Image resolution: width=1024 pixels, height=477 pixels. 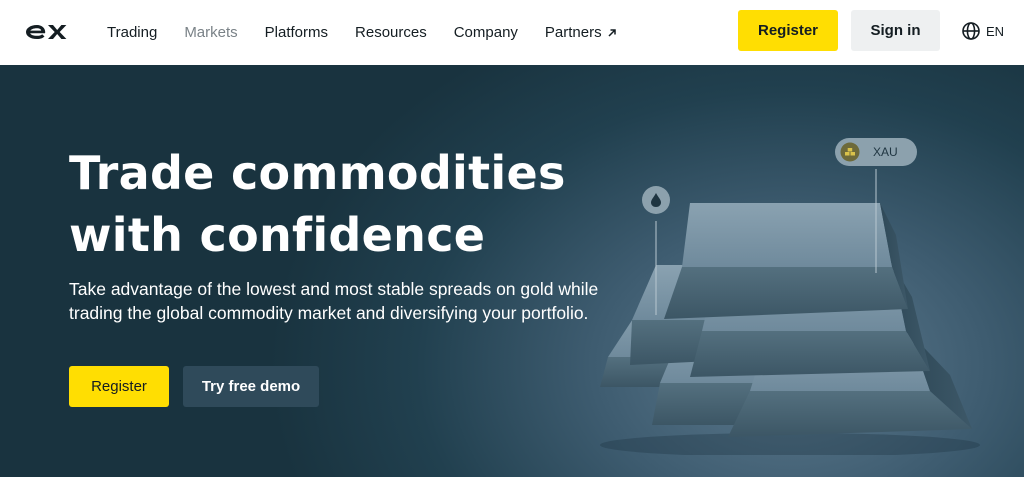 I want to click on sign-in-button: Sign in, so click(x=895, y=30).